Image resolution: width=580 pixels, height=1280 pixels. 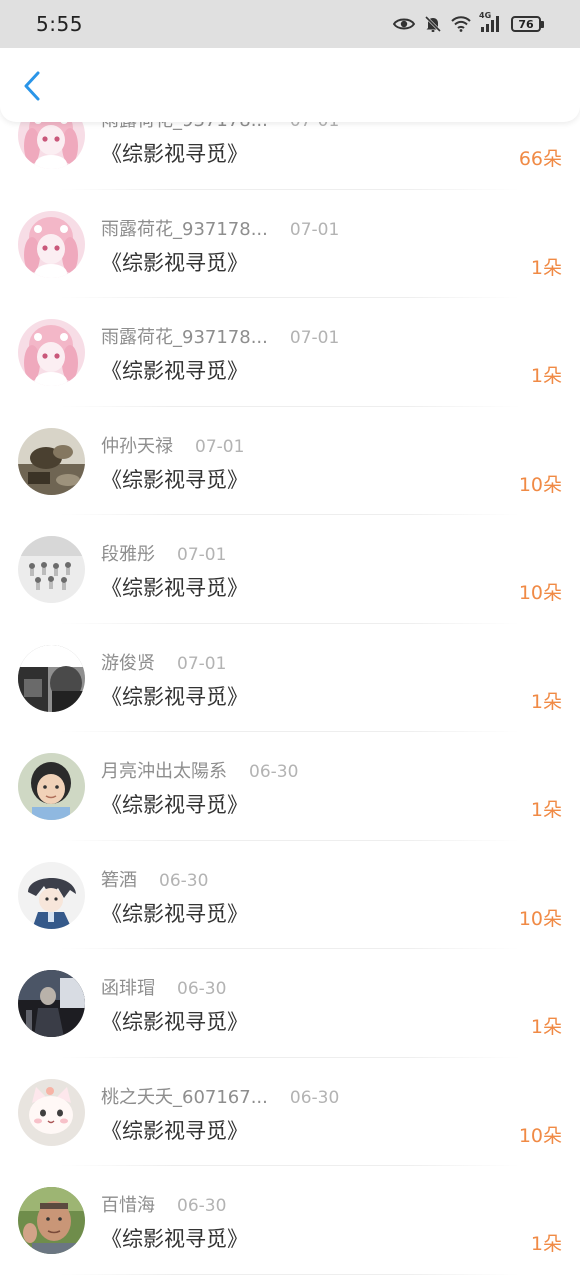 What do you see at coordinates (51, 1112) in the screenshot?
I see `avatar-cat-face` at bounding box center [51, 1112].